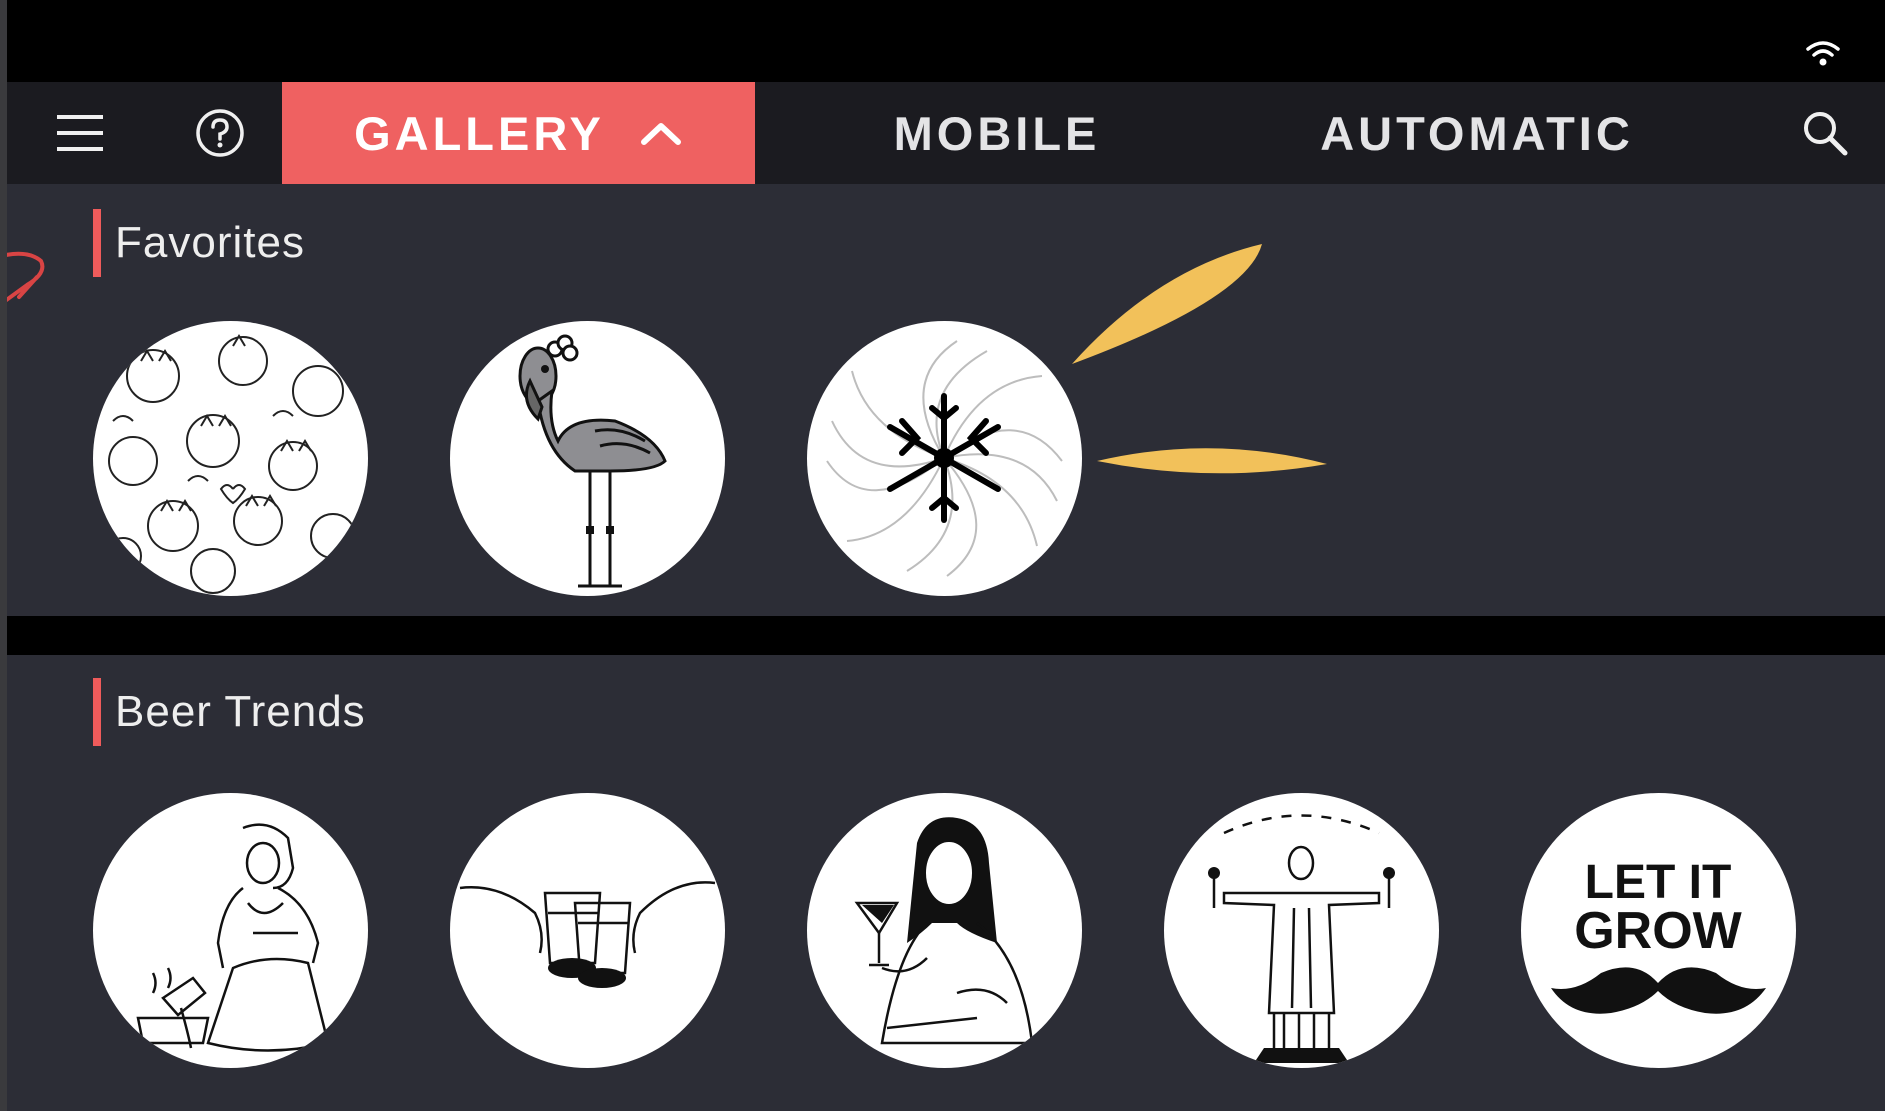 This screenshot has width=1885, height=1111. I want to click on thumbnail-let-it-grow-mustache: LET IT GROW, so click(1658, 930).